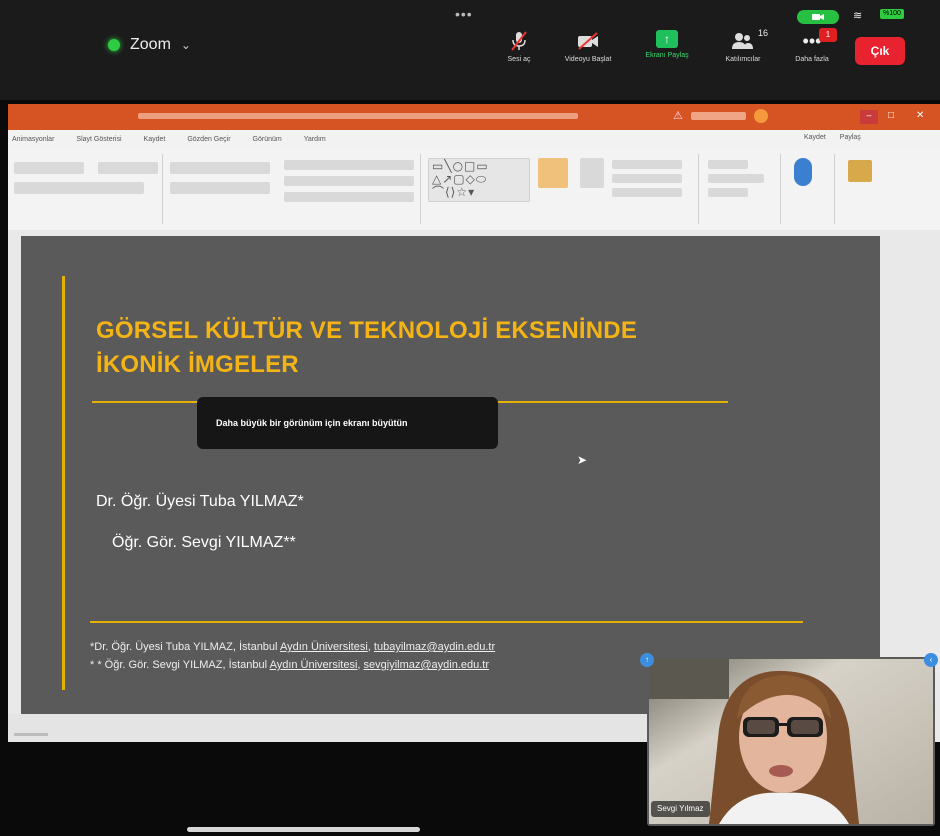 The image size is (940, 836). I want to click on footnote-2-university: Aydın Üniversitesi, so click(313, 665).